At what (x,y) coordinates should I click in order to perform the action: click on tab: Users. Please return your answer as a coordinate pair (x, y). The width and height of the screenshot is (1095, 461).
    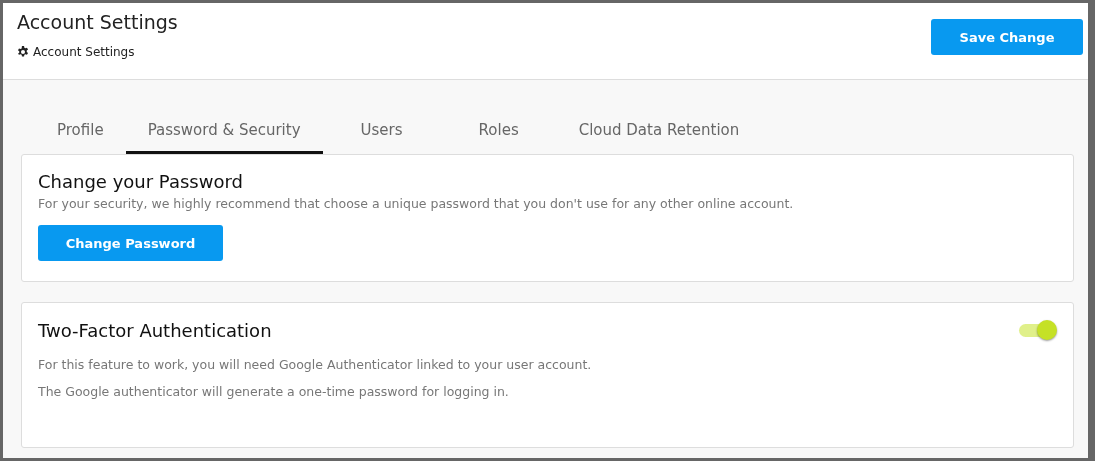
    Looking at the image, I should click on (381, 128).